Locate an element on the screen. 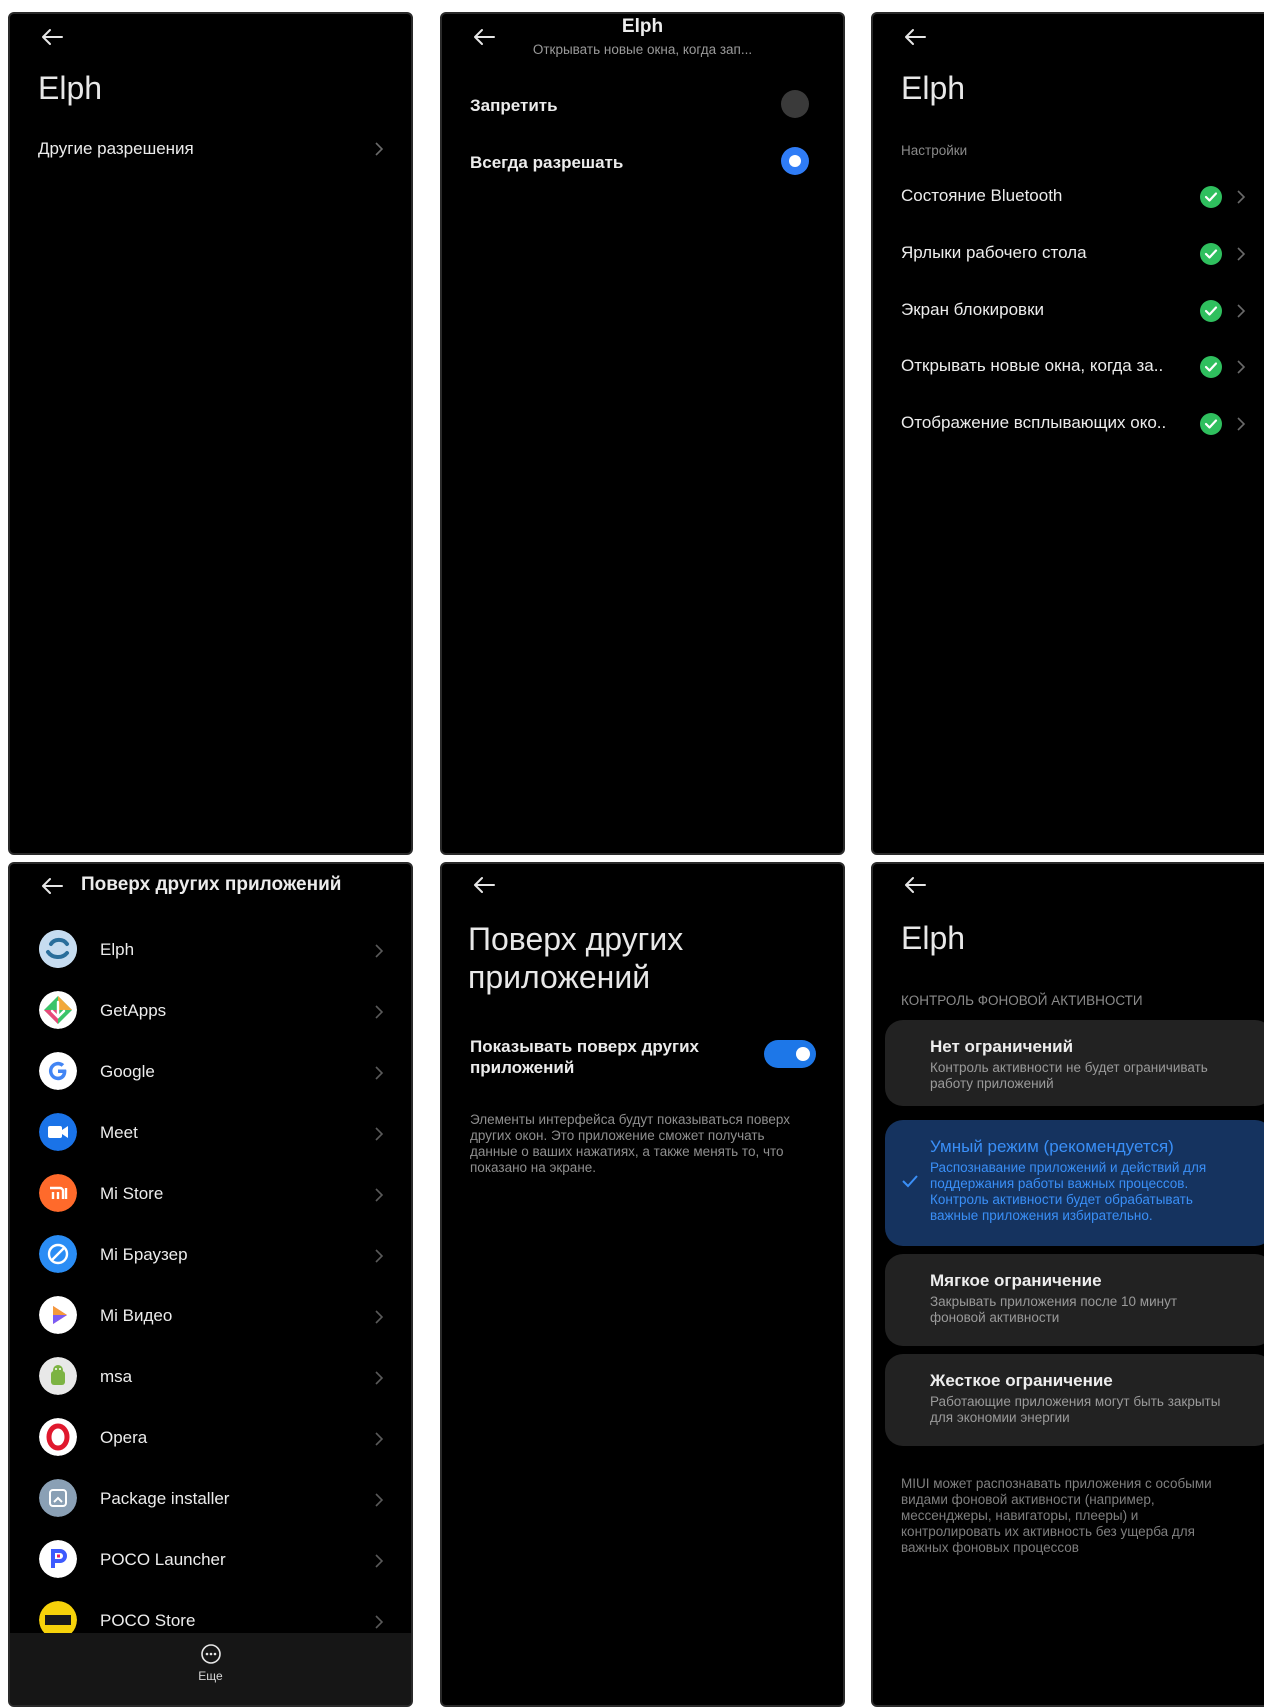 Image resolution: width=1264 pixels, height=1707 pixels. google-app-icon is located at coordinates (58, 1071).